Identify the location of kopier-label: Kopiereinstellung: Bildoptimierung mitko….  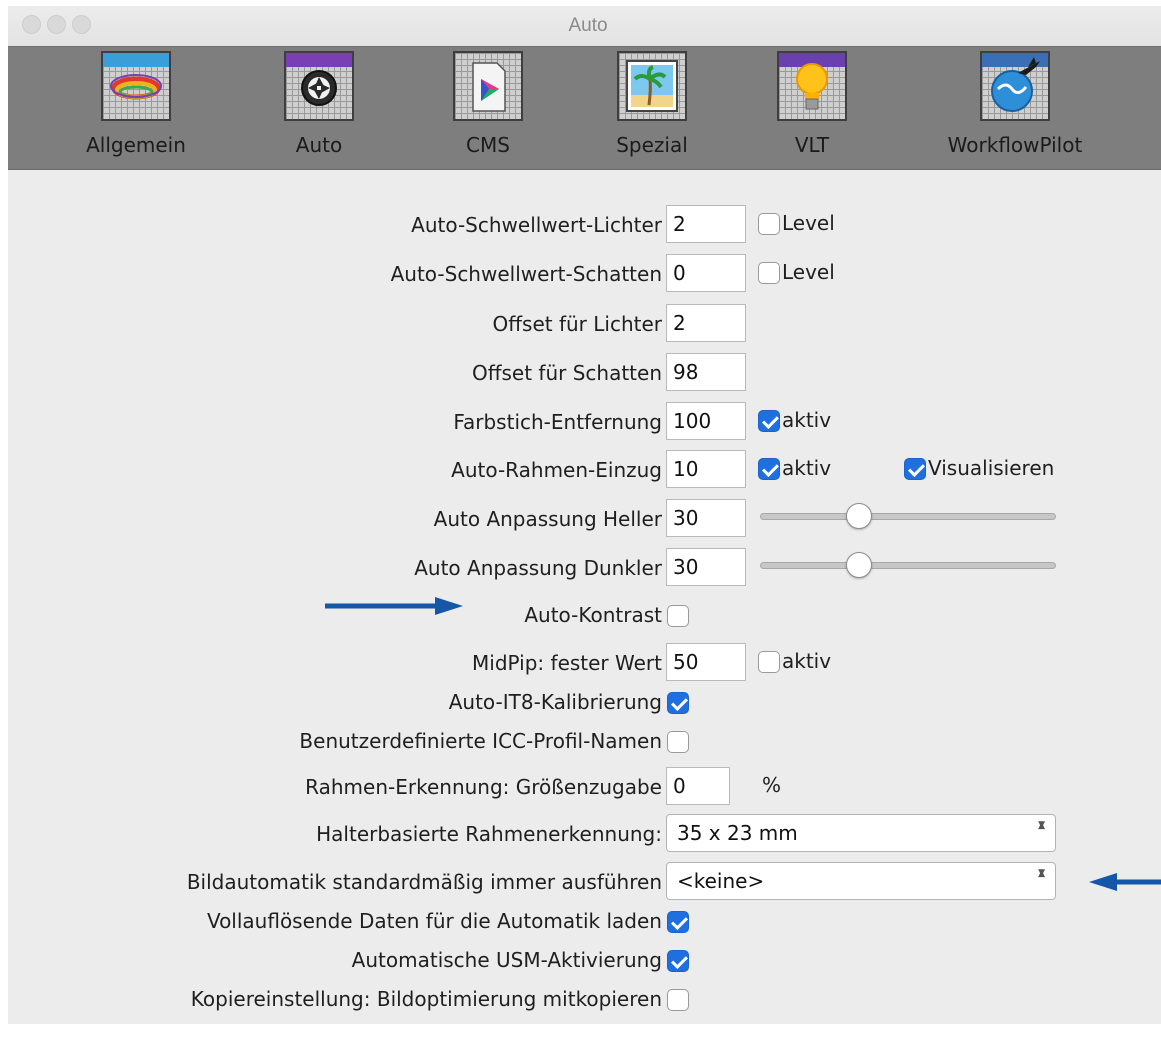
(426, 999).